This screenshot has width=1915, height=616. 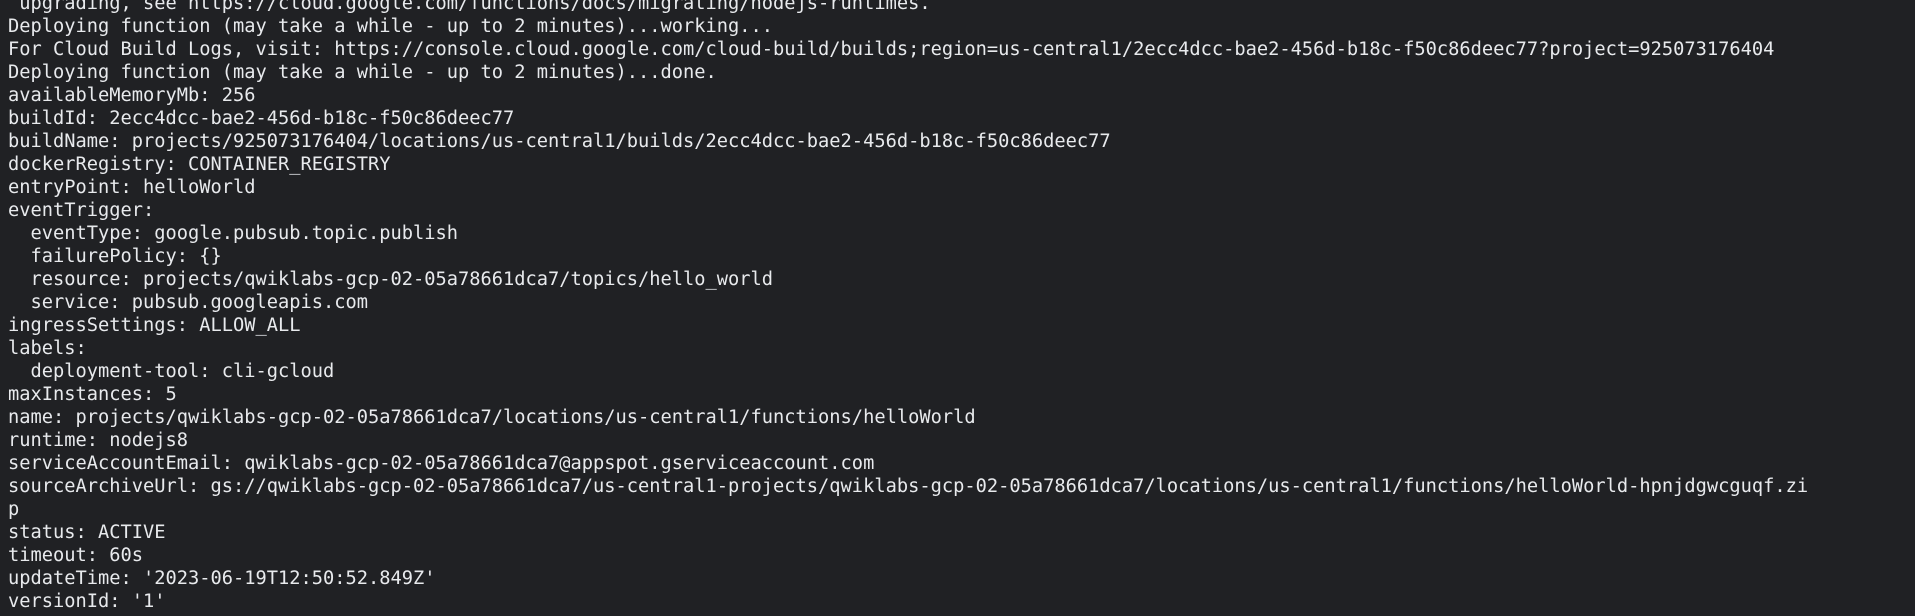 What do you see at coordinates (199, 164) in the screenshot?
I see `output-line-docker-registry: dockerRegistry: CONTAINER_REGISTRY` at bounding box center [199, 164].